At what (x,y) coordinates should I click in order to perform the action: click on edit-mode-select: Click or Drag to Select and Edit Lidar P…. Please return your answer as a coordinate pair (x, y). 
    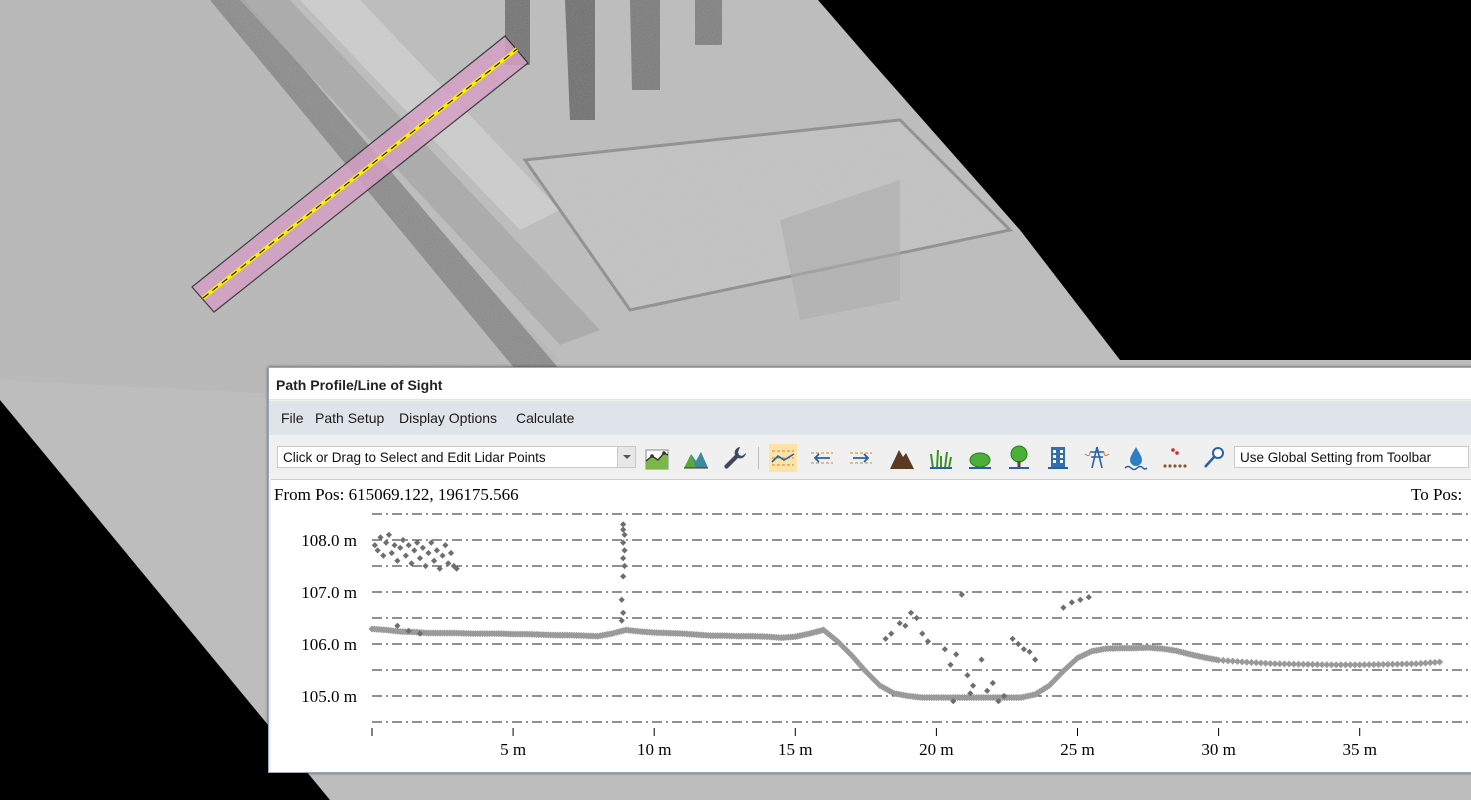
    Looking at the image, I should click on (456, 457).